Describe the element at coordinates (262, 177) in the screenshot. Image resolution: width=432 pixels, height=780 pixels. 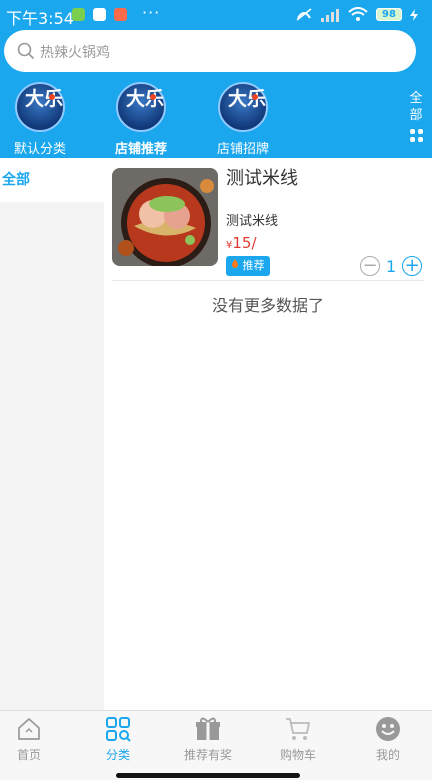
I see `product-name: 测试米线` at that location.